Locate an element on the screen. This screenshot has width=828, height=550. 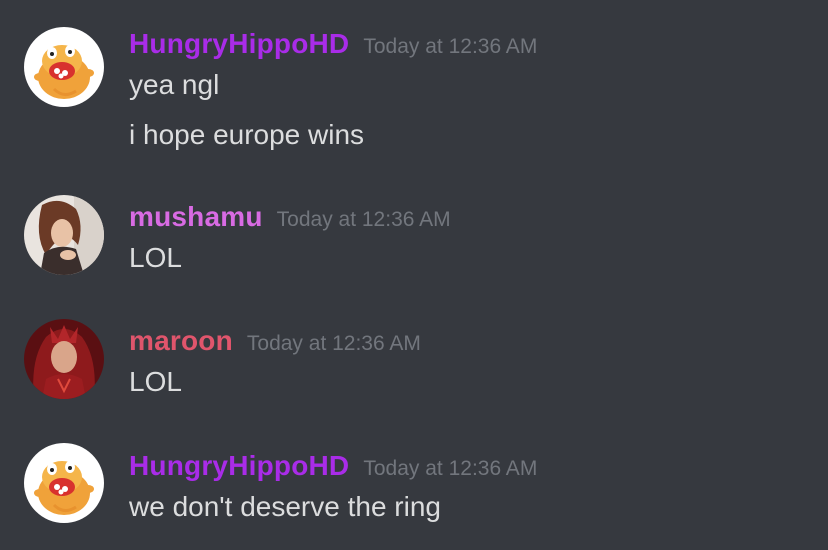
message-header: maroon Today at 12:36 AM is located at coordinates (275, 341).